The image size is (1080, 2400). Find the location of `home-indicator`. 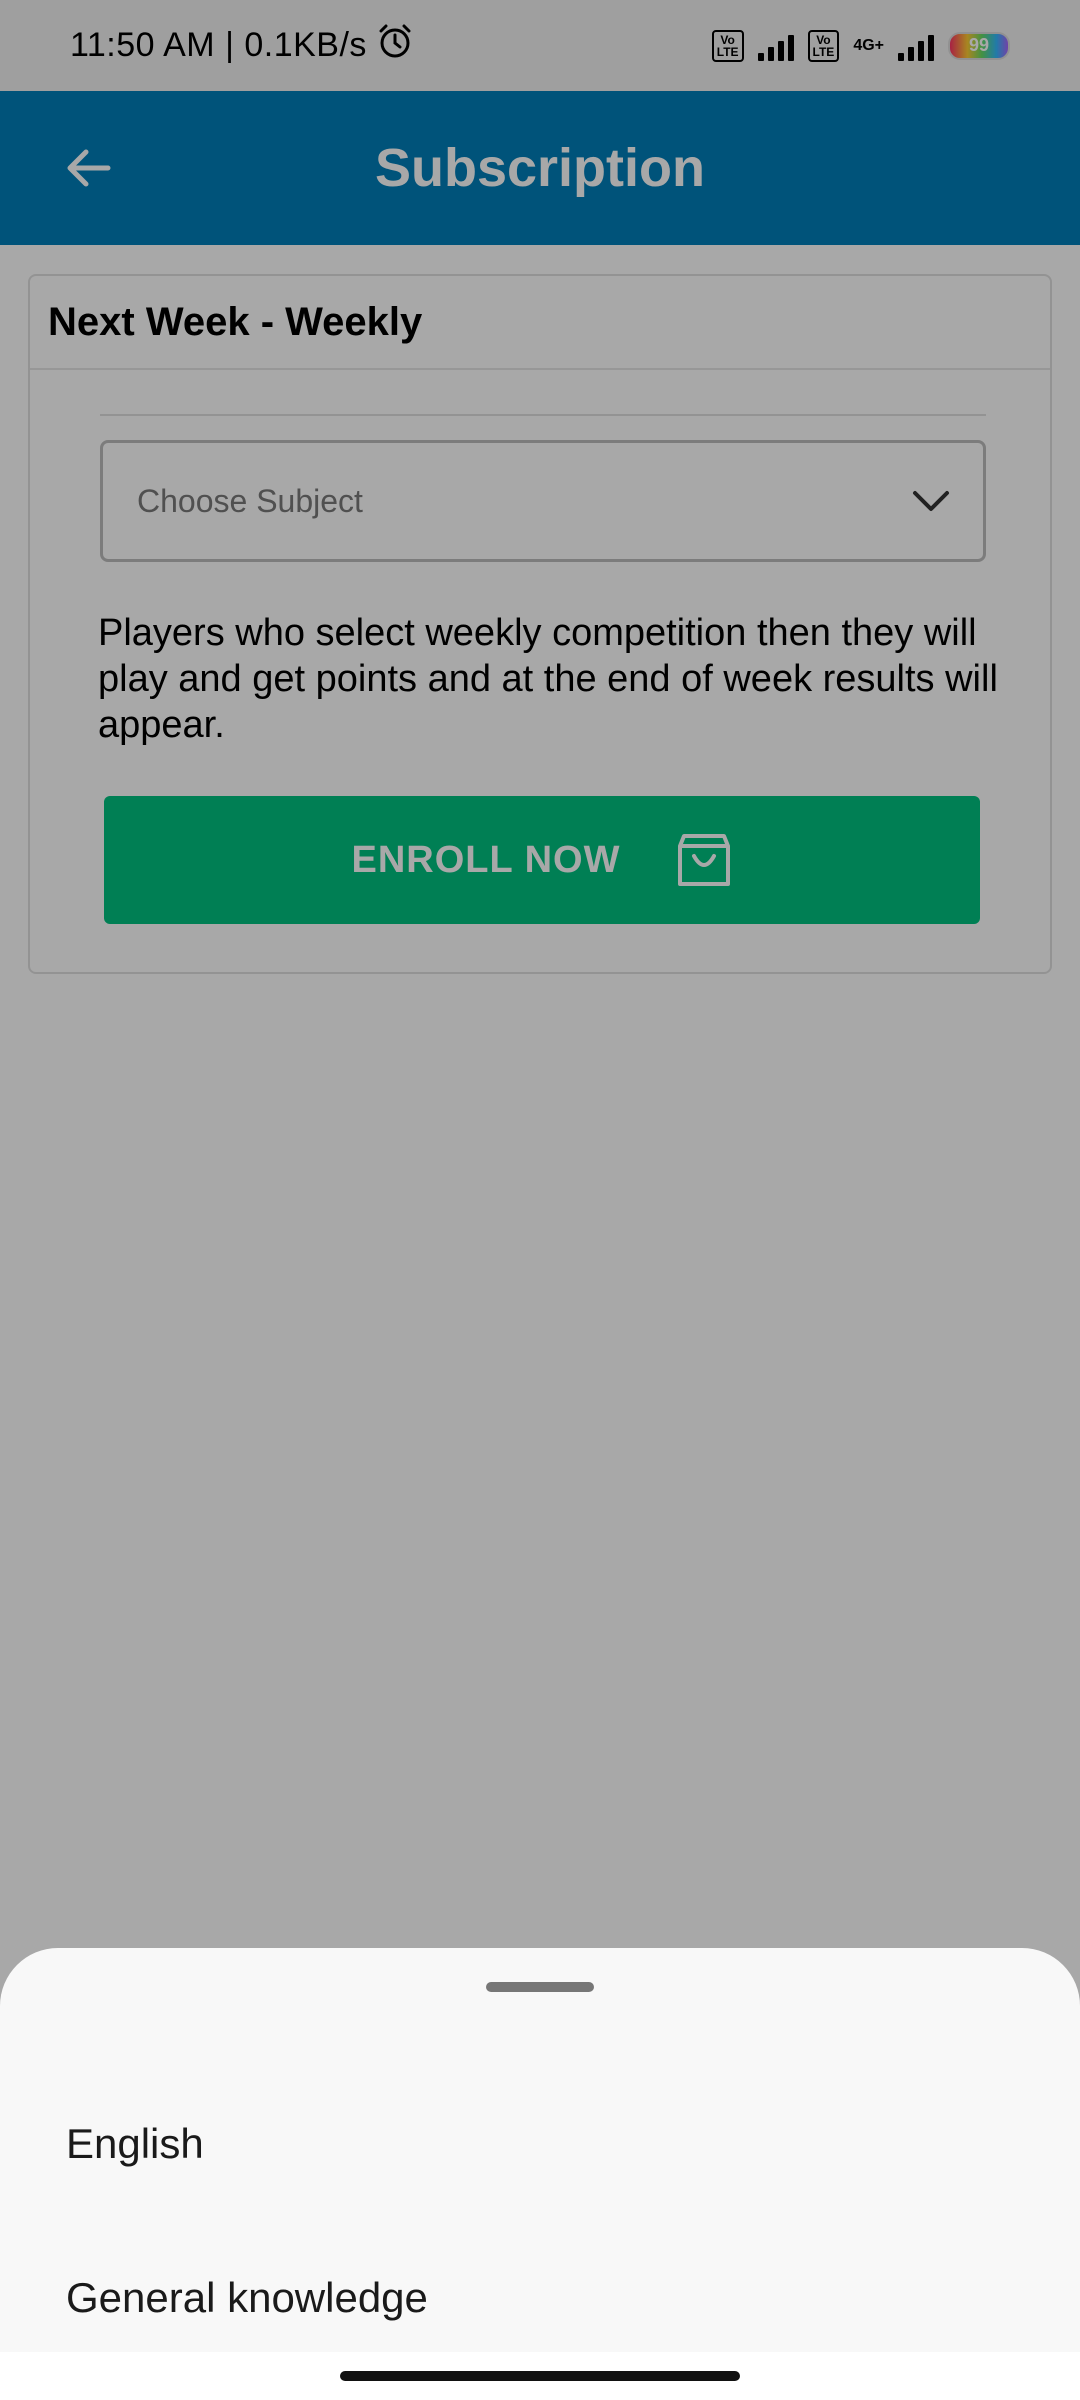

home-indicator is located at coordinates (540, 2376).